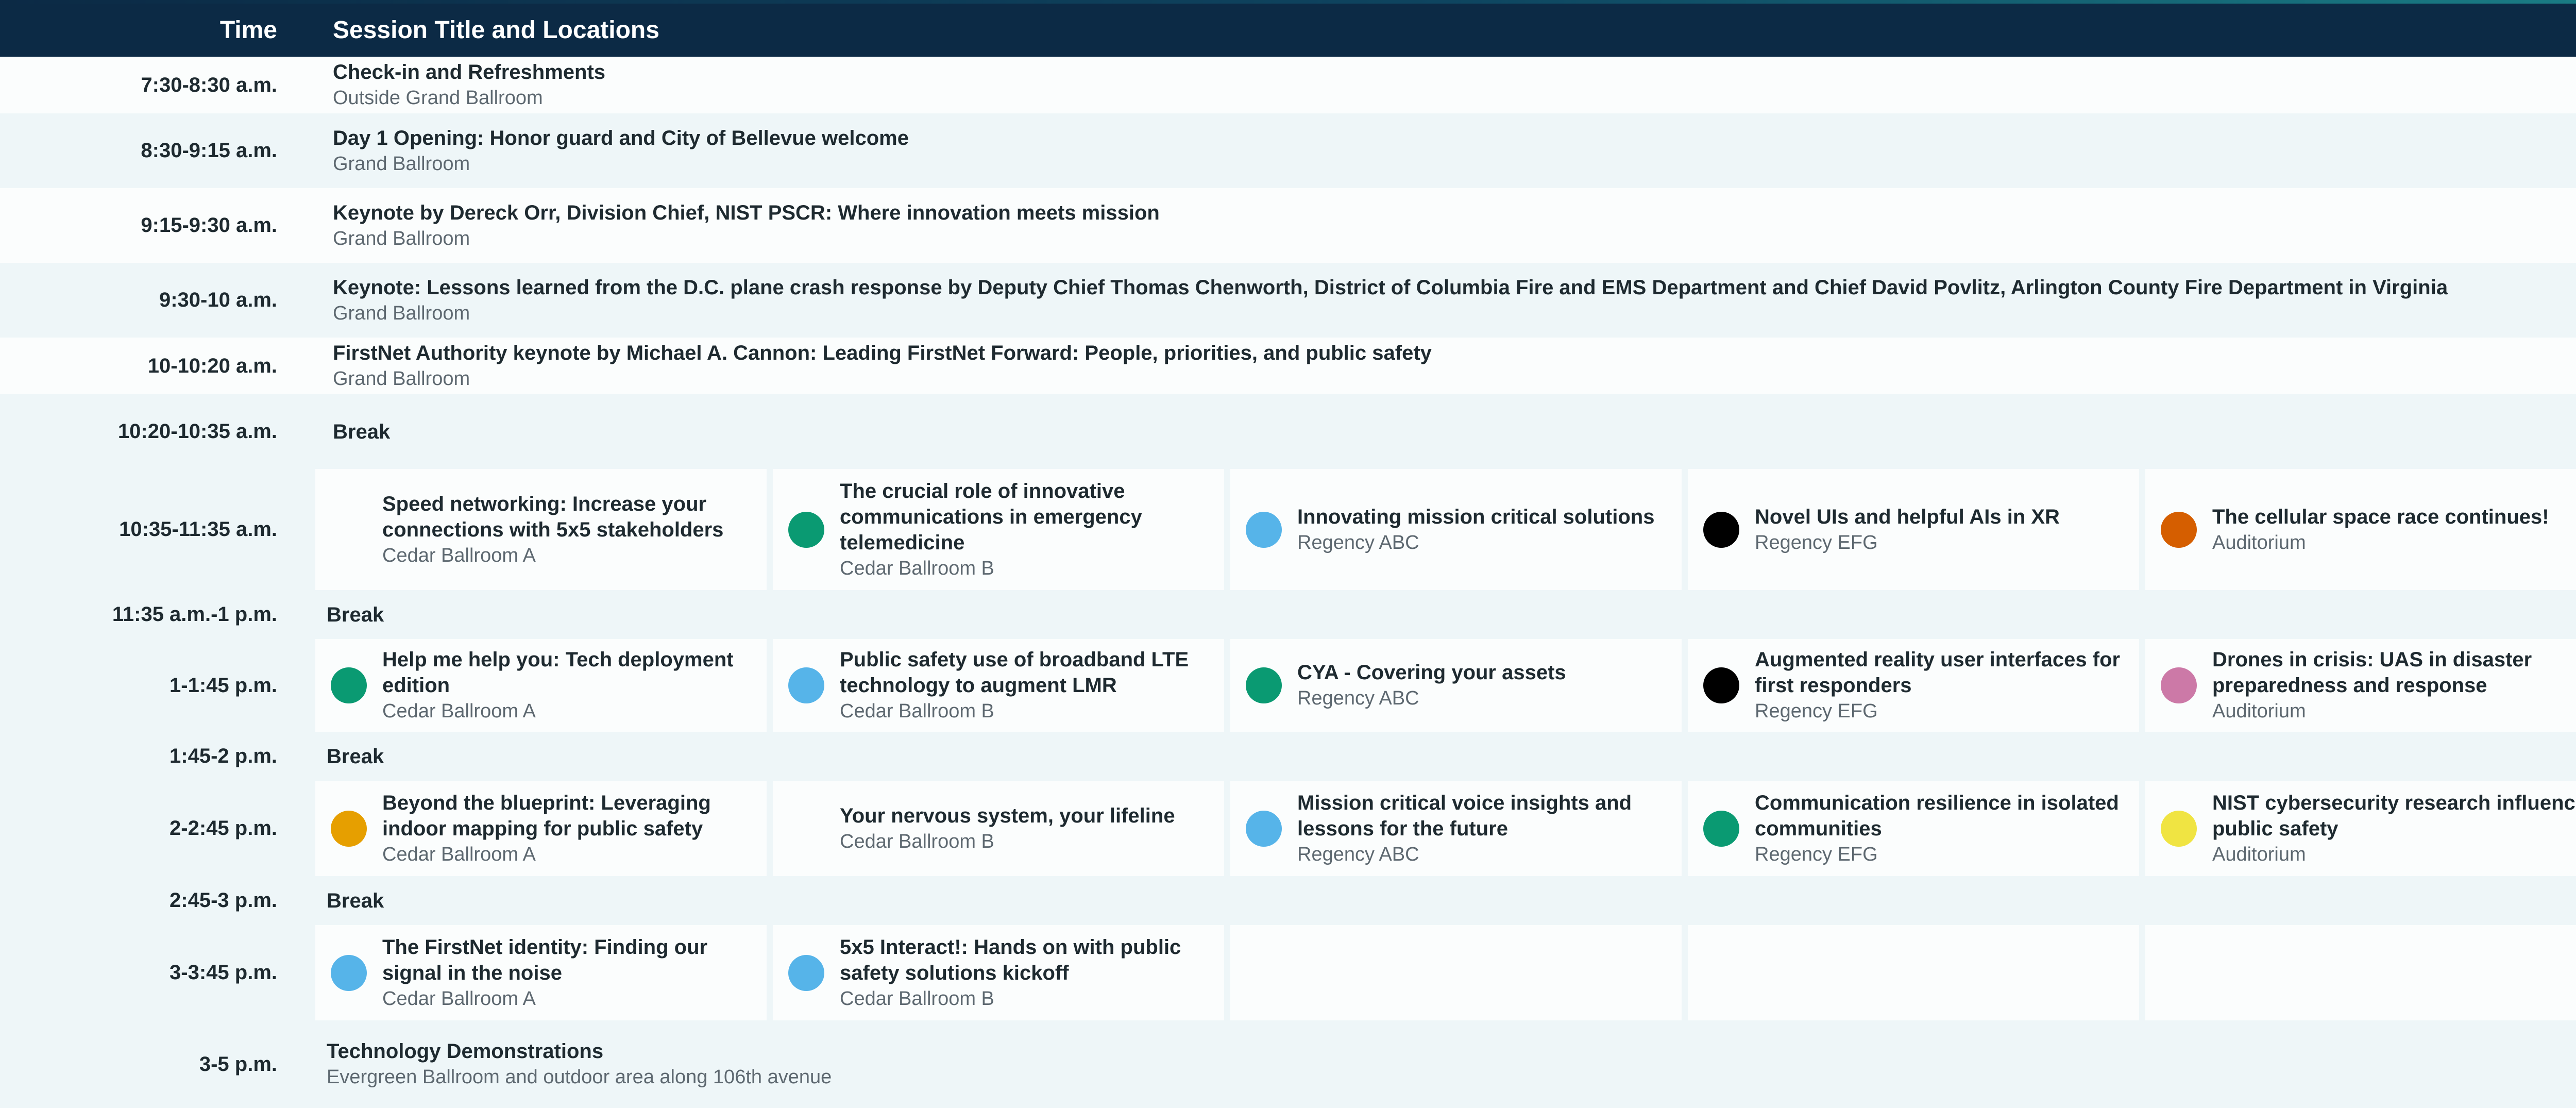 The image size is (2576, 1108). What do you see at coordinates (1907, 516) in the screenshot?
I see `session-title: Novel UIs and helpful AIs in XR` at bounding box center [1907, 516].